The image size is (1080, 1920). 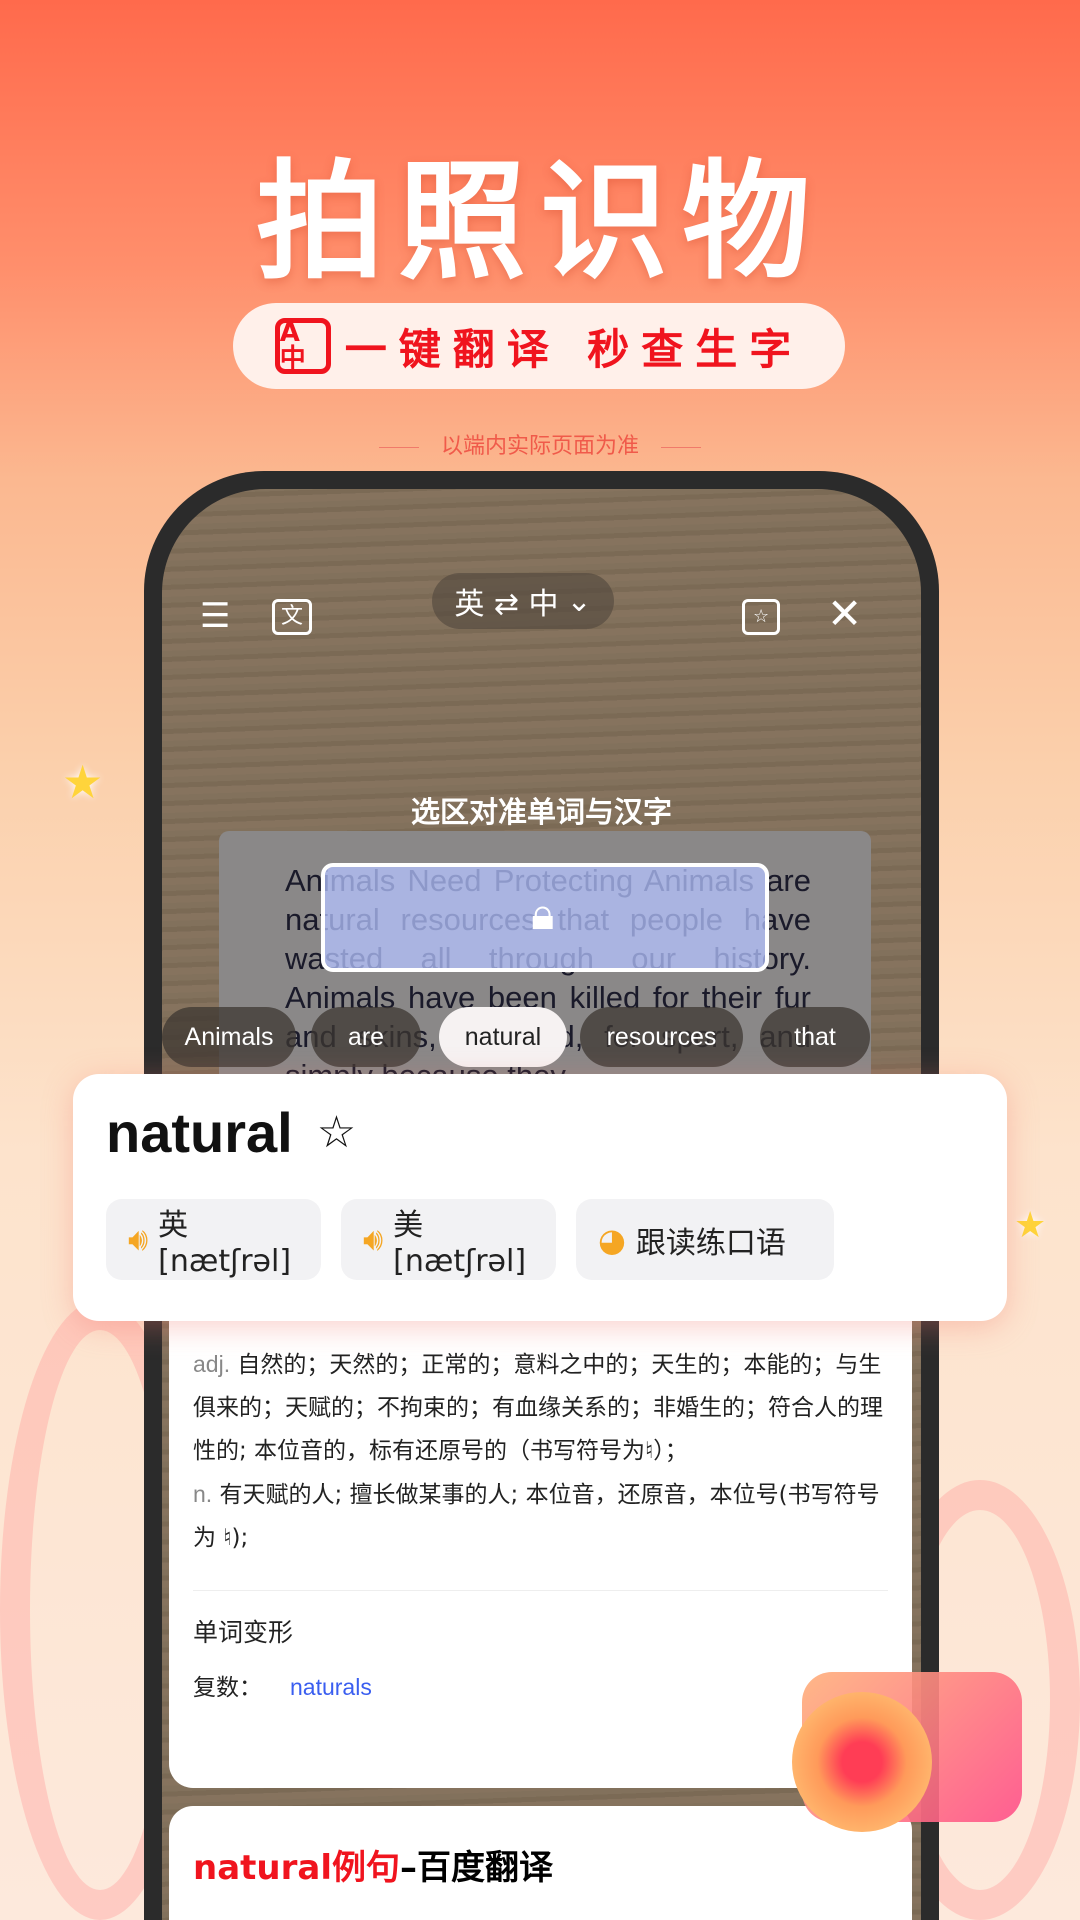 I want to click on plural-label: 复数：, so click(x=227, y=1688).